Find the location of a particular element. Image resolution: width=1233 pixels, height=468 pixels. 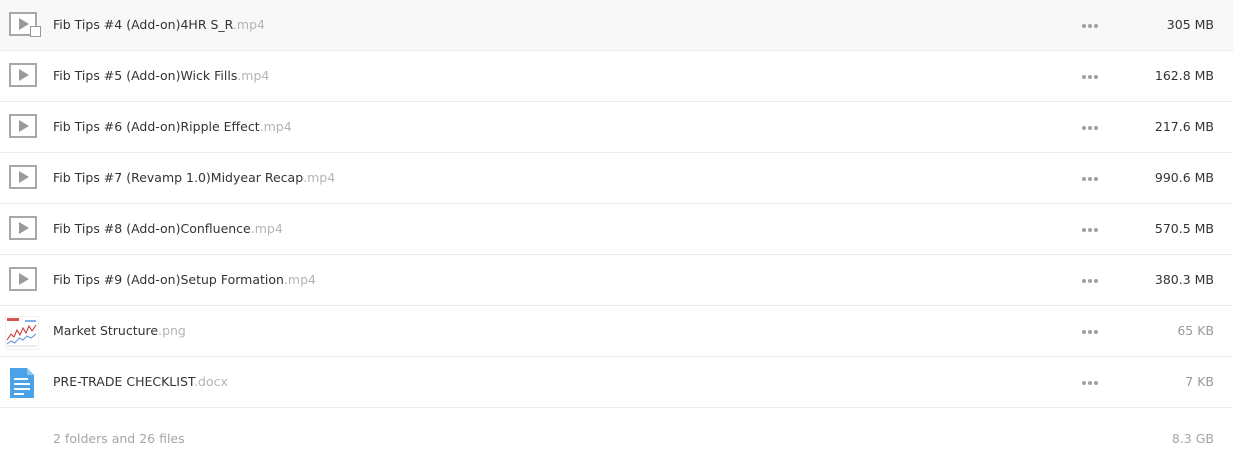

document-icon is located at coordinates (22, 383).